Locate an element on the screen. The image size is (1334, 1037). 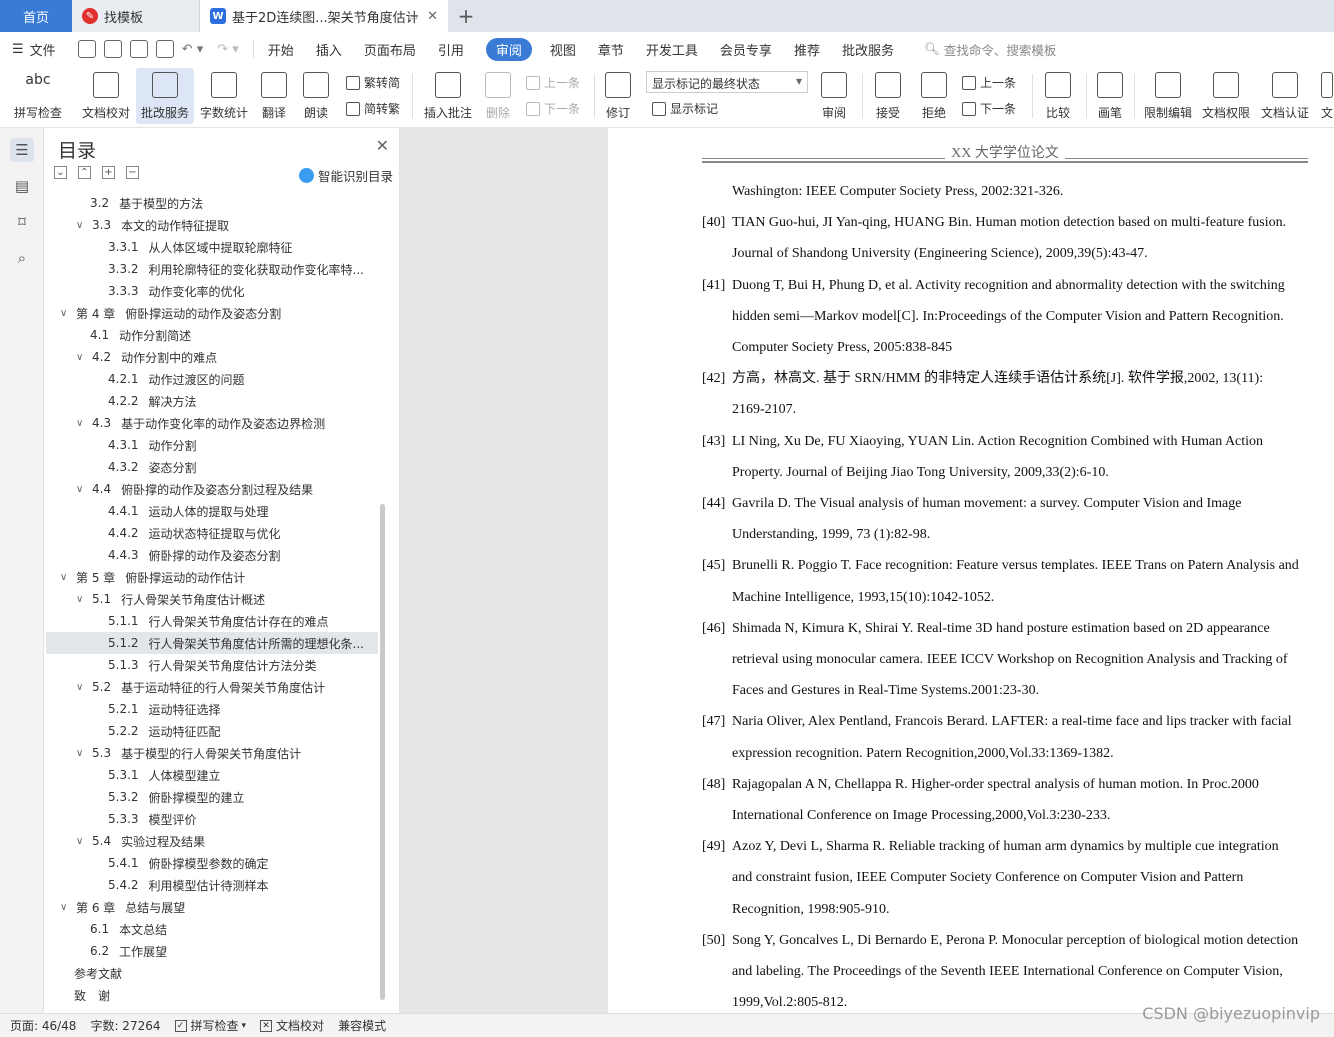
menu-tab-9: 推荐 is located at coordinates (807, 49).